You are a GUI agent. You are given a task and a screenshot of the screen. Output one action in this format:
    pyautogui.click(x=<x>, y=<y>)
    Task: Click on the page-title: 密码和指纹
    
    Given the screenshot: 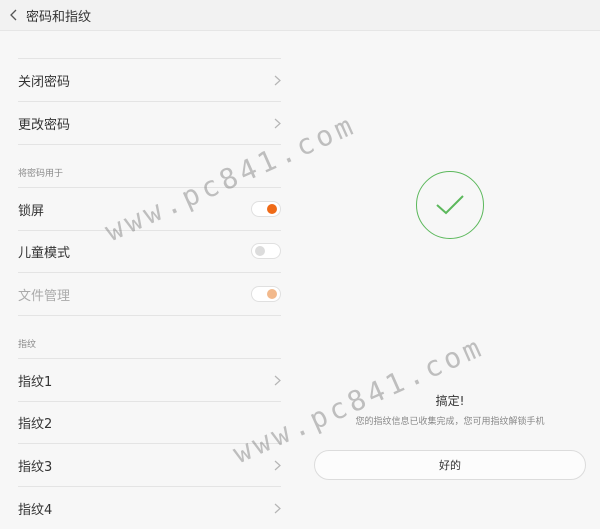 What is the action you would take?
    pyautogui.click(x=59, y=17)
    